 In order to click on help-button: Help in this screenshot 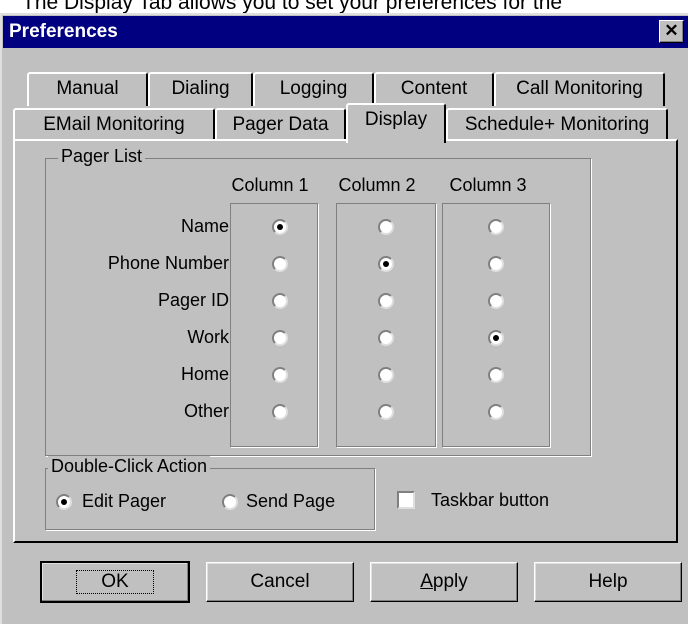, I will do `click(608, 582)`.